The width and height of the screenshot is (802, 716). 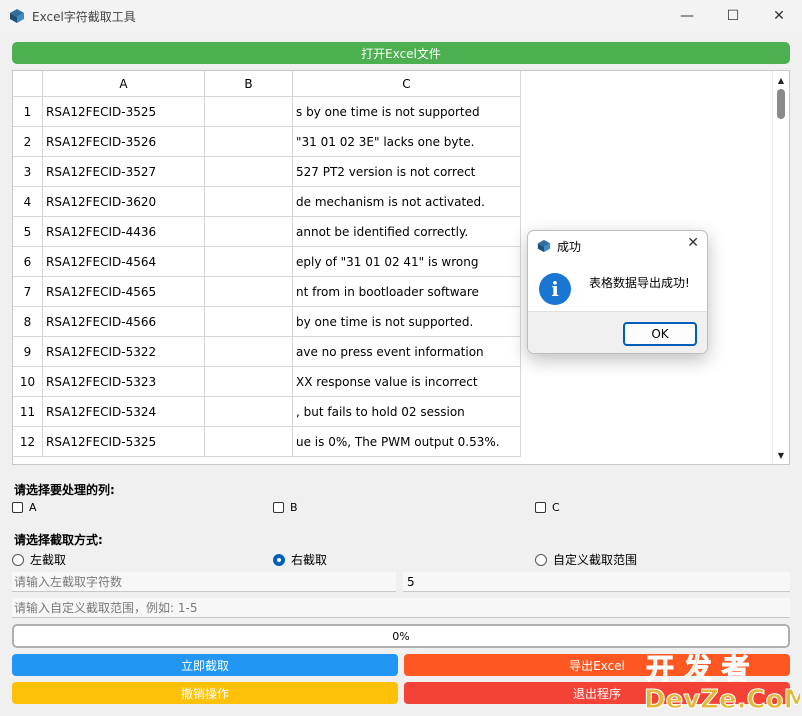 What do you see at coordinates (124, 84) in the screenshot?
I see `column-header-a: A` at bounding box center [124, 84].